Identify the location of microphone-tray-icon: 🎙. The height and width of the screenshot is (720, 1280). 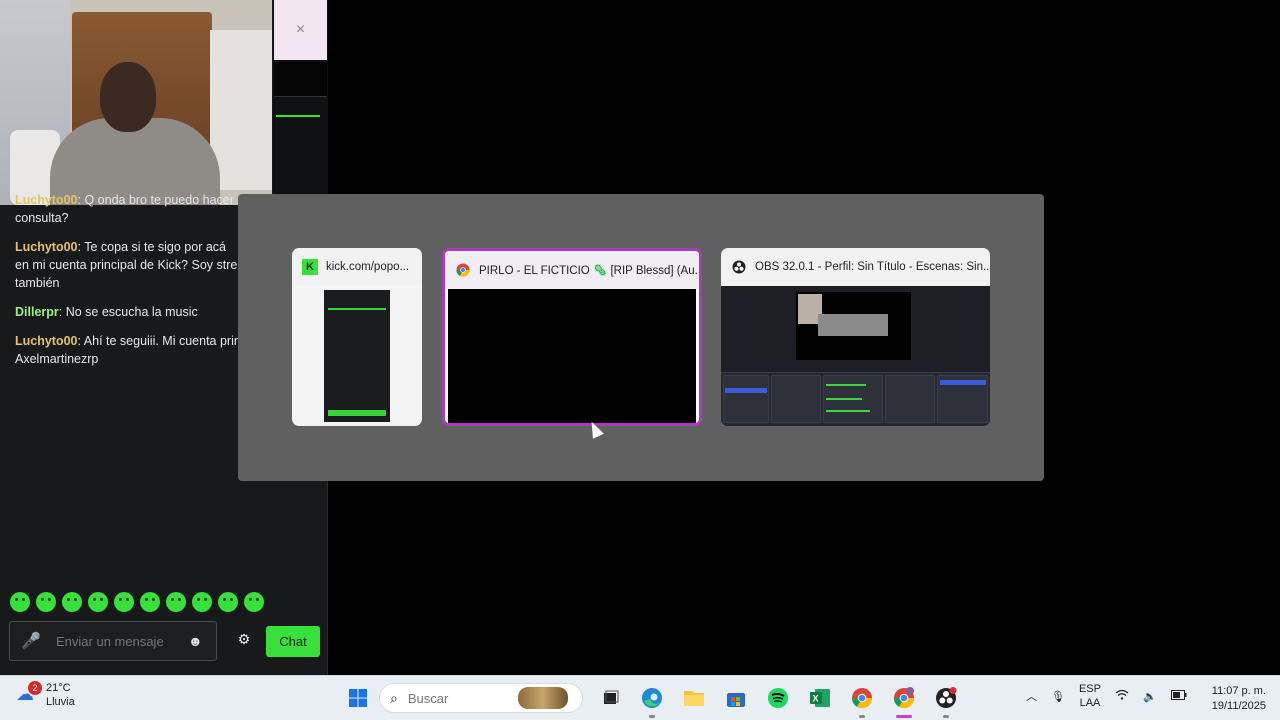
(1058, 696).